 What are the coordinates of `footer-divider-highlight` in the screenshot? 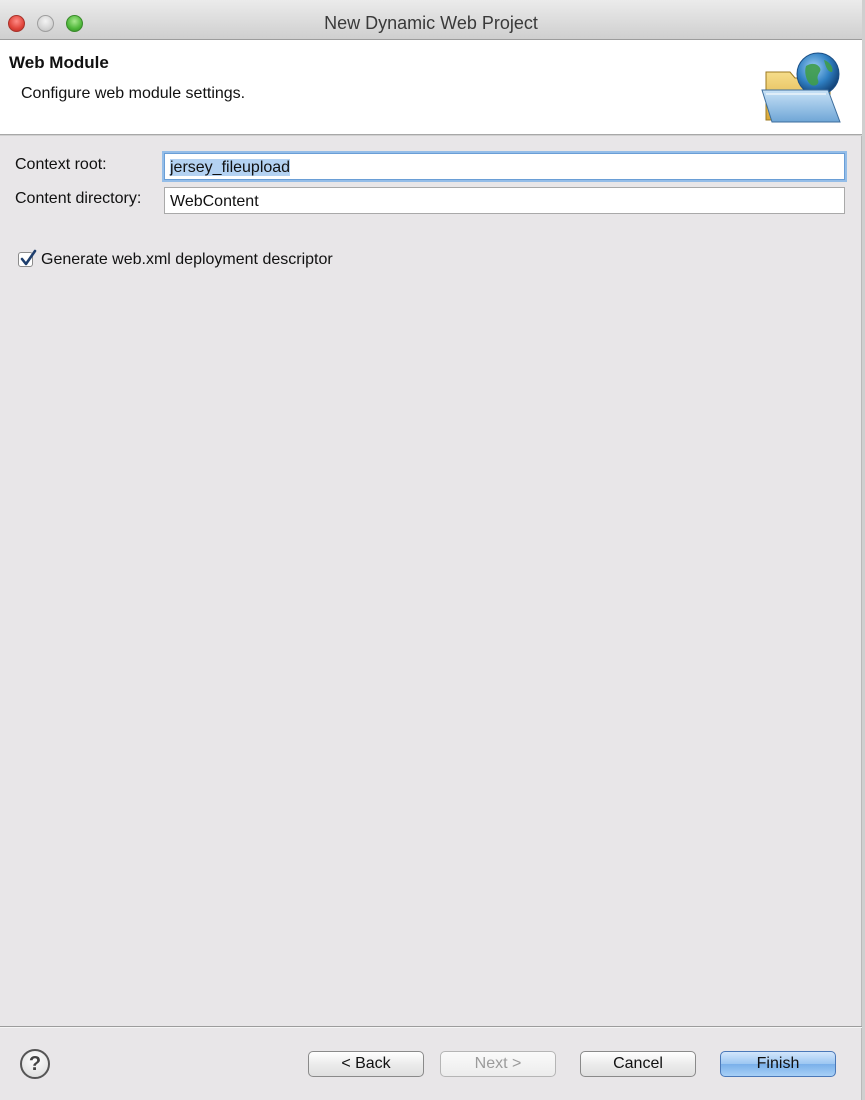 It's located at (431, 1027).